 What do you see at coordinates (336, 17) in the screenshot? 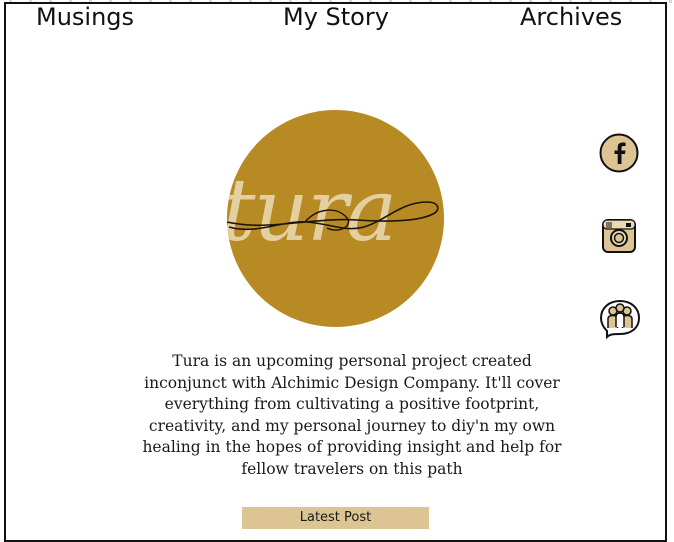
I see `nav-my-story: My Story` at bounding box center [336, 17].